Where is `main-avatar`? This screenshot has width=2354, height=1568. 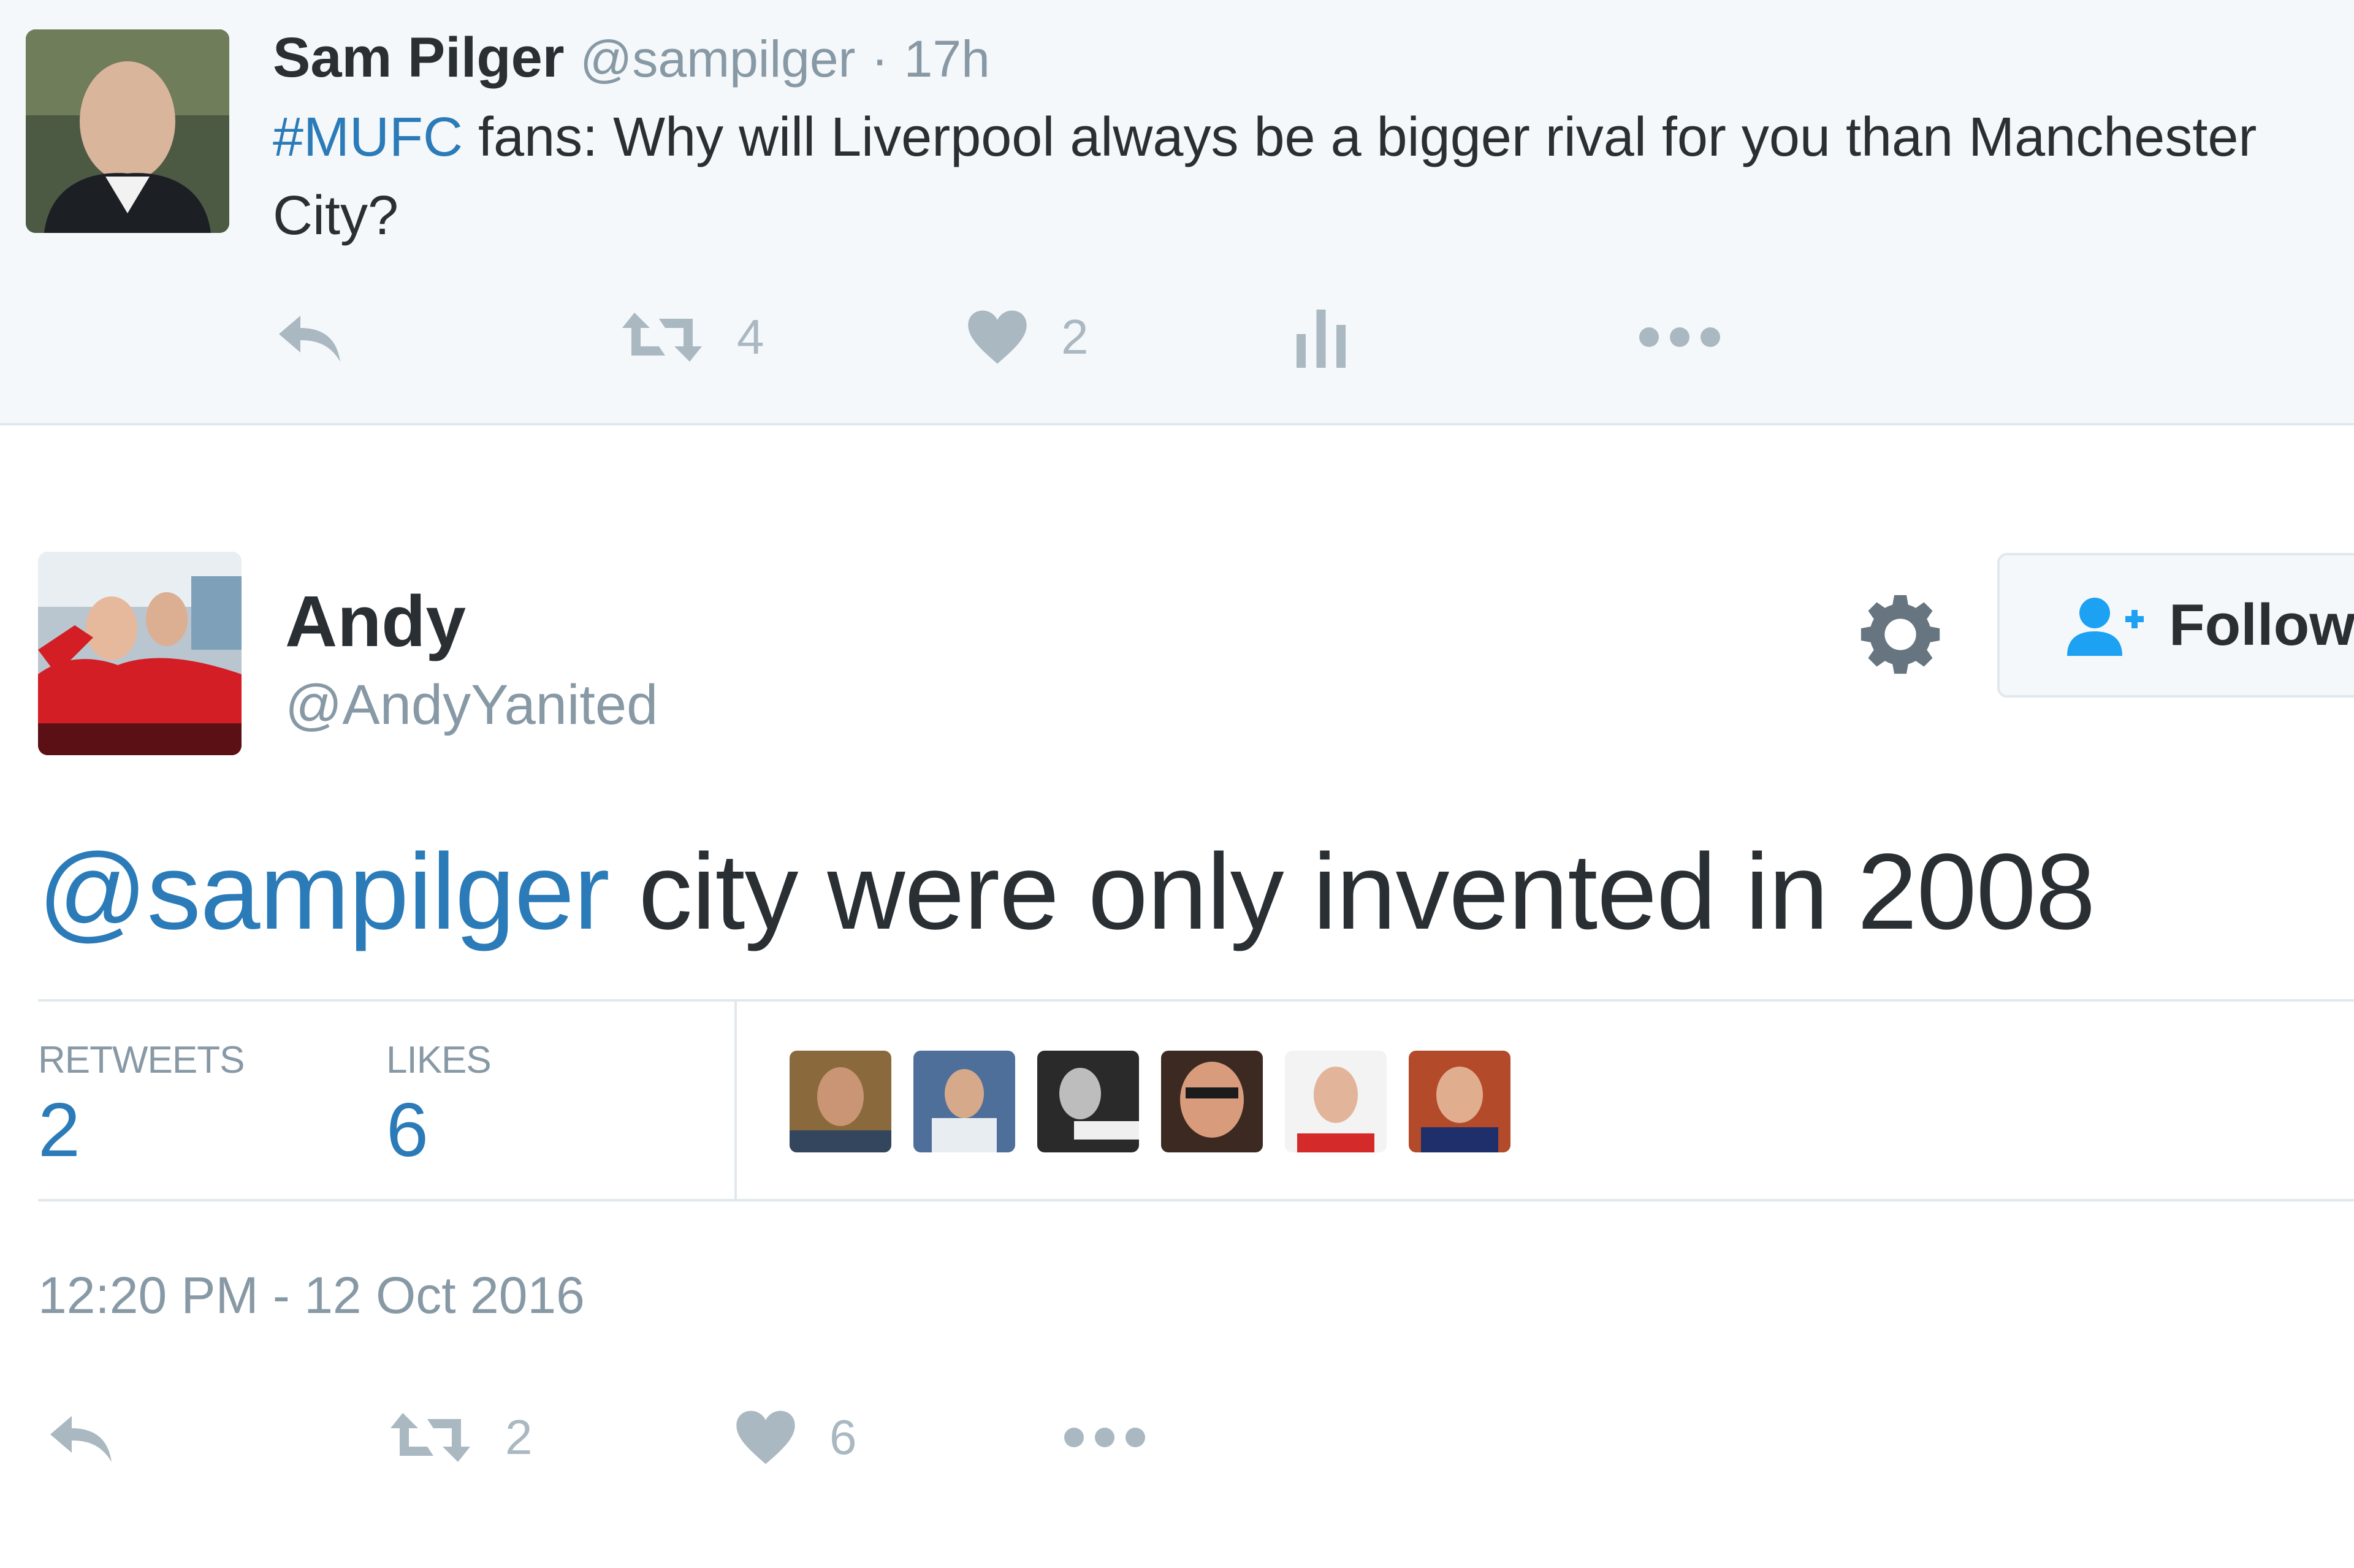
main-avatar is located at coordinates (140, 654).